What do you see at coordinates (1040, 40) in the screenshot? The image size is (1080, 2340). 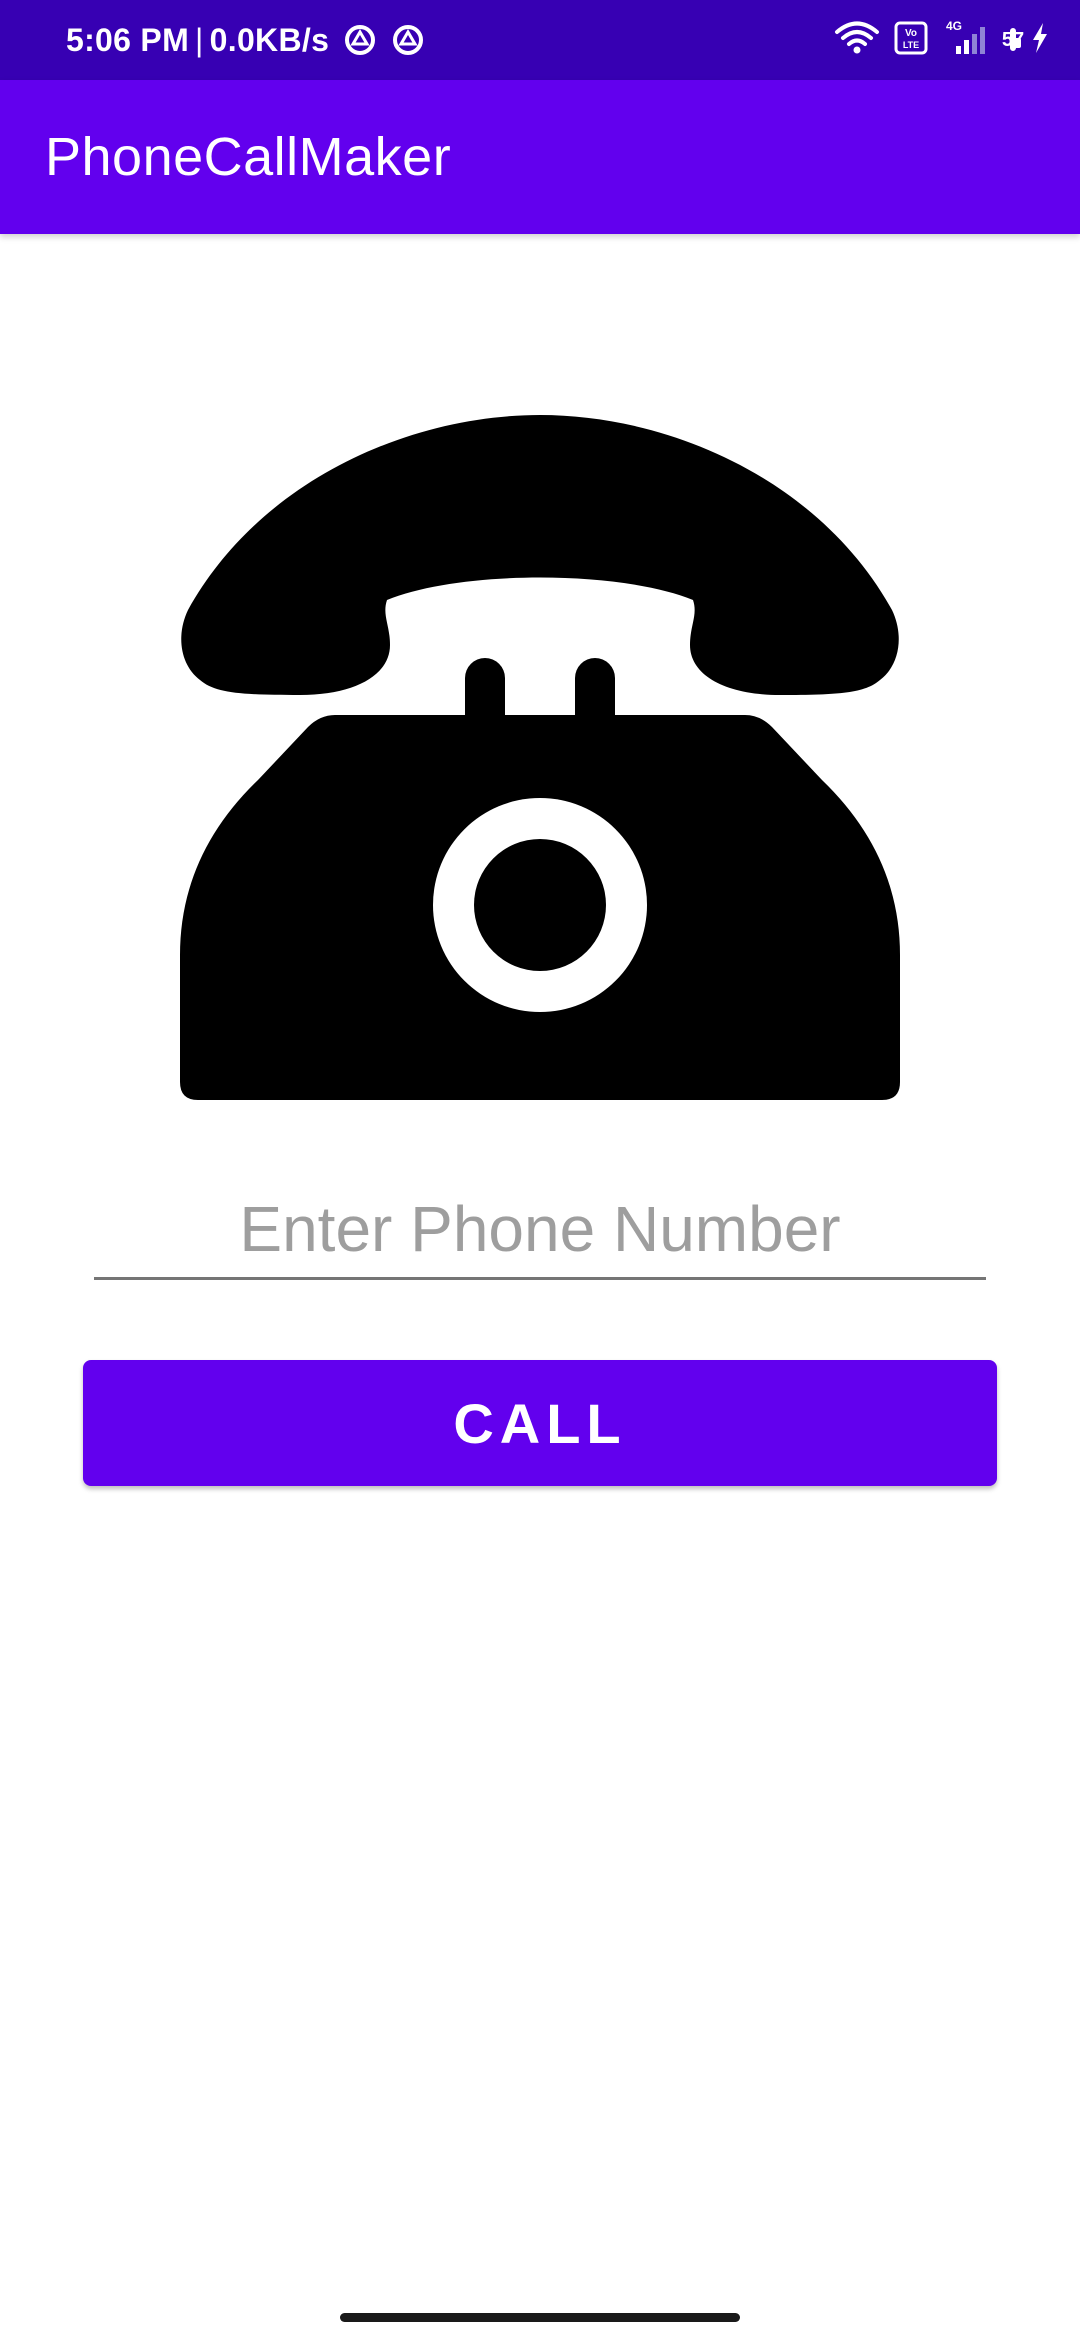 I see `charging-icon` at bounding box center [1040, 40].